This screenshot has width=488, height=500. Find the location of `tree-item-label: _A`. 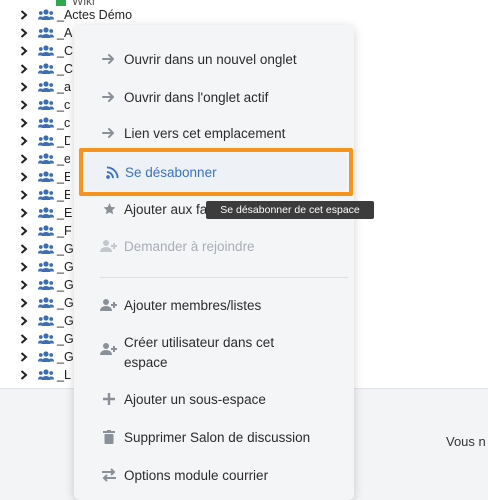

tree-item-label: _A is located at coordinates (65, 33).